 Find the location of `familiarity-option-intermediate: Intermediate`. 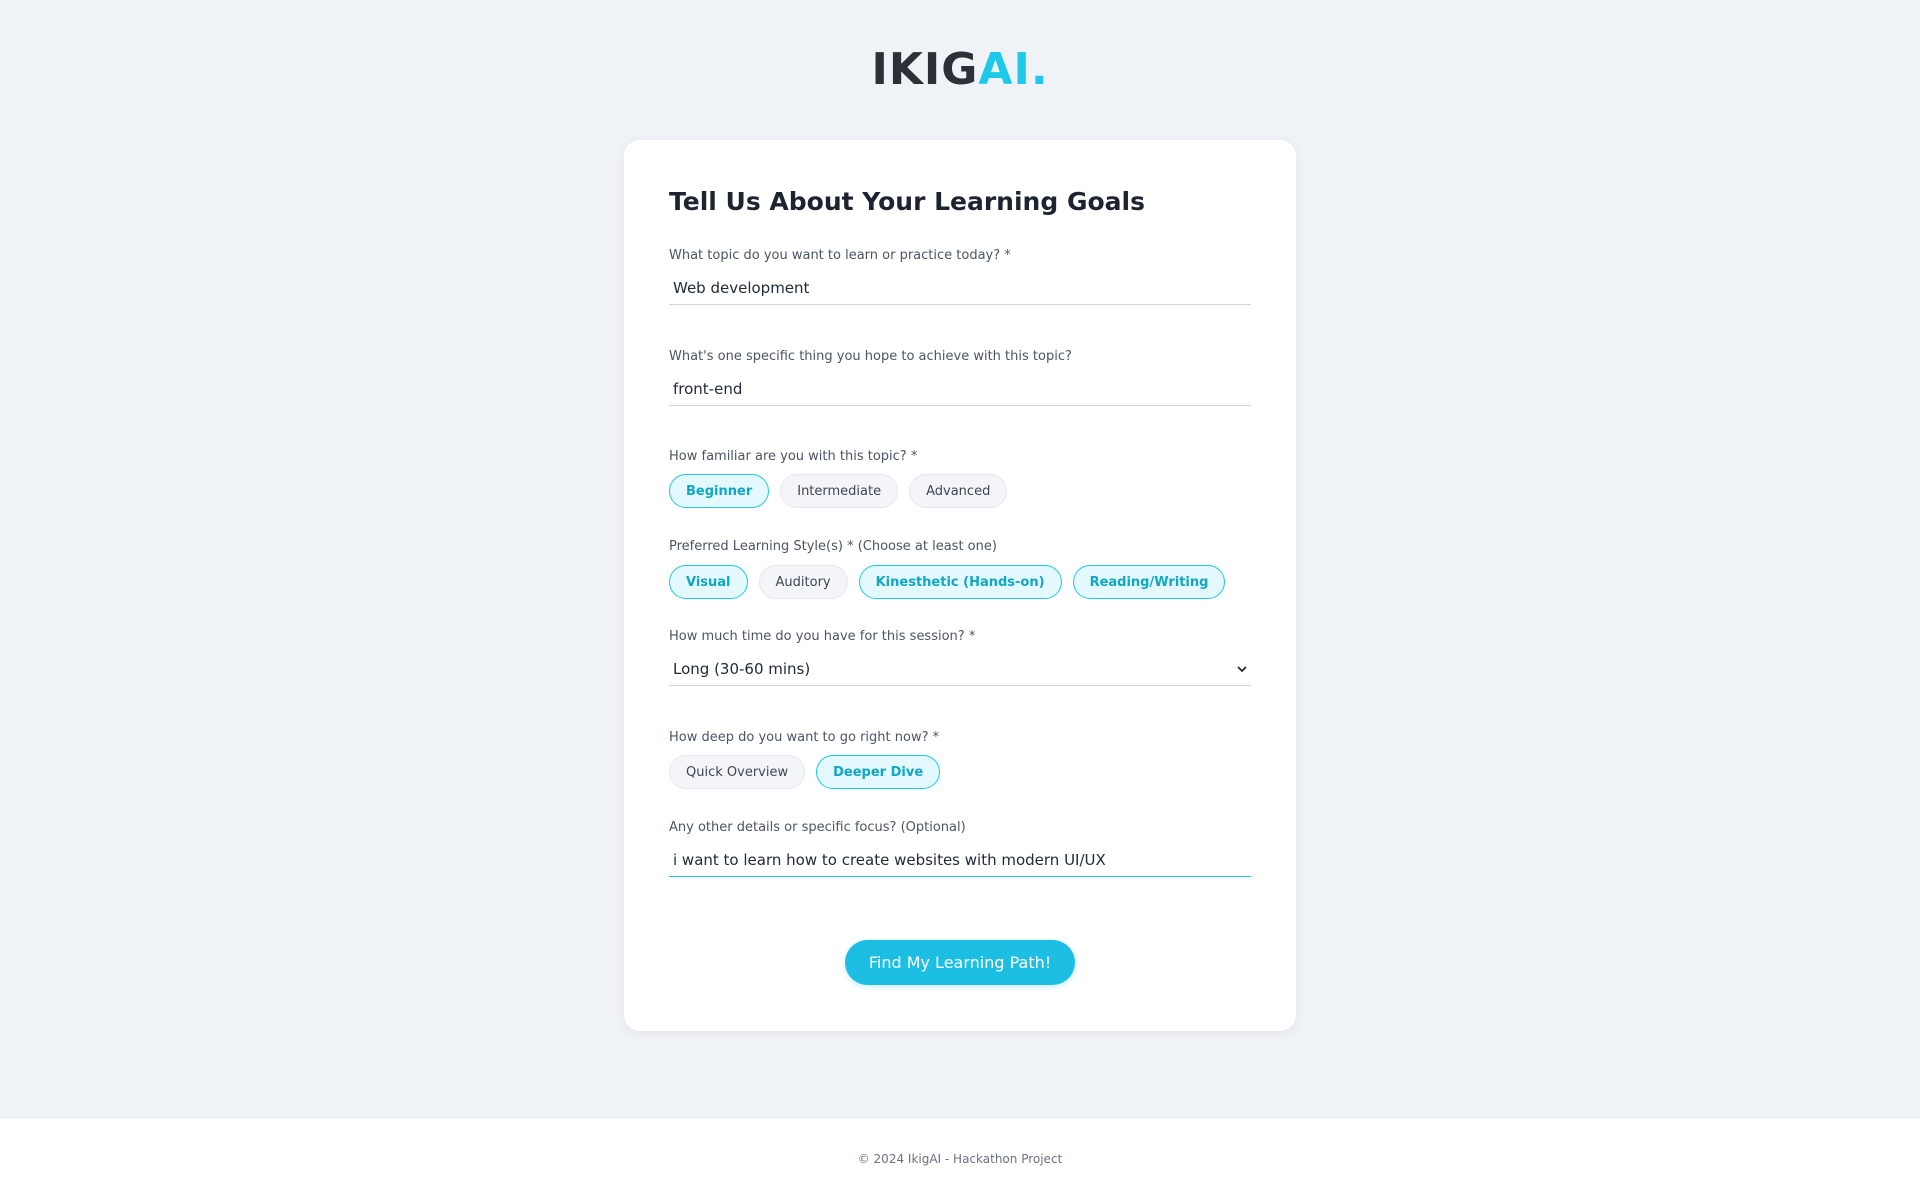

familiarity-option-intermediate: Intermediate is located at coordinates (839, 491).